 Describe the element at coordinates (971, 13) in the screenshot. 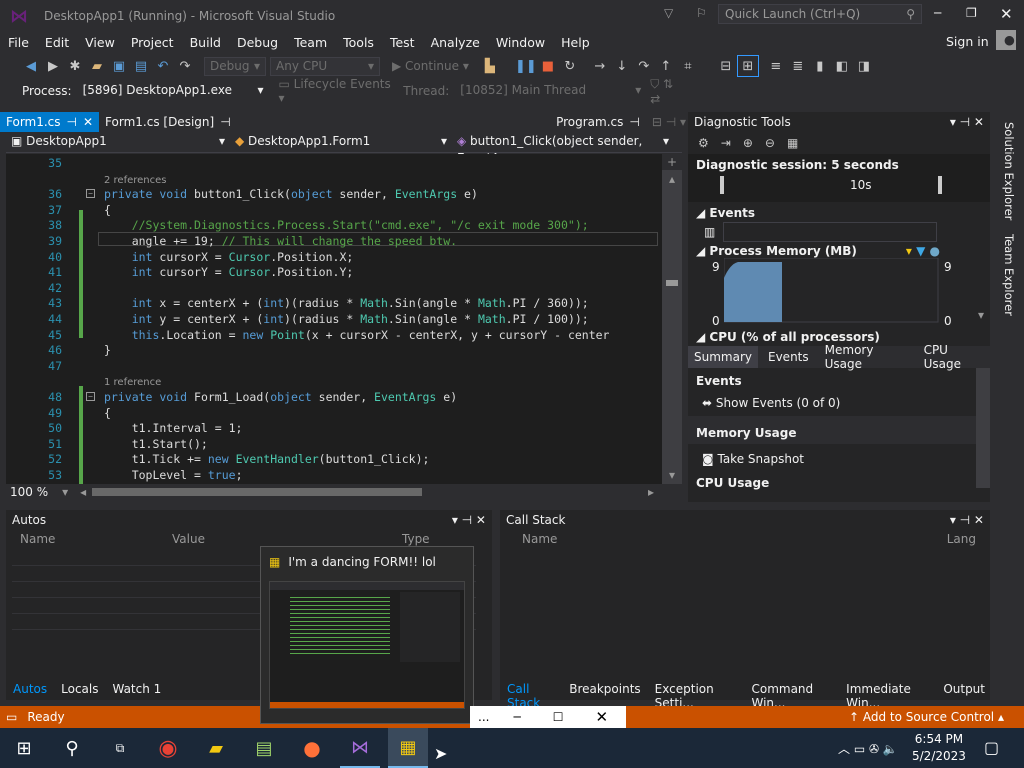

I see `restore-button: ❐` at that location.